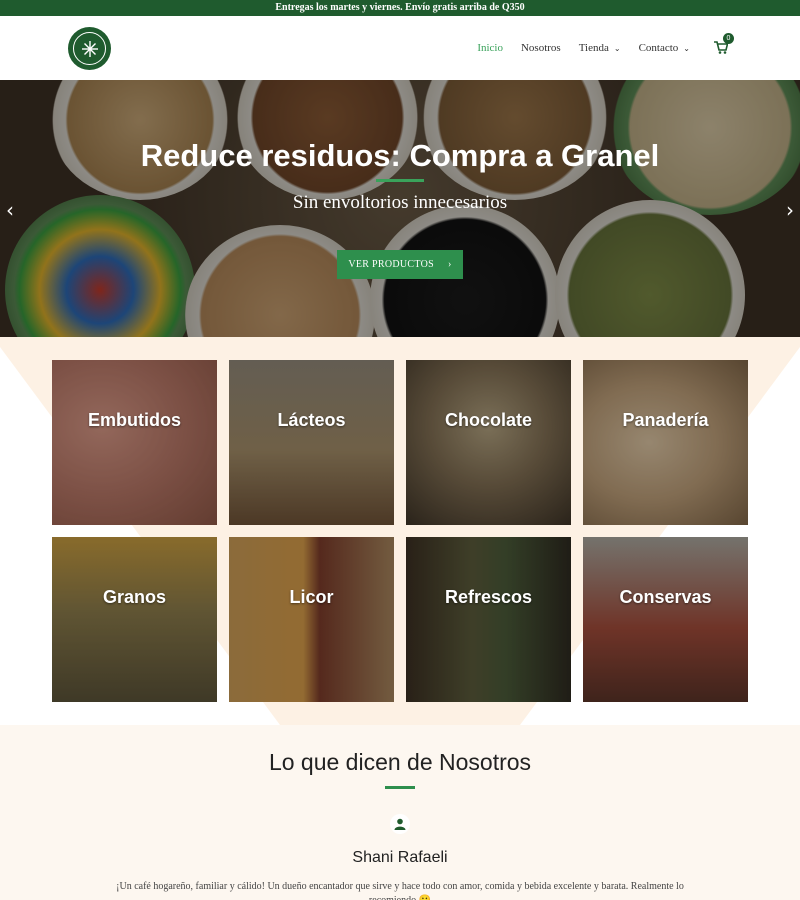 This screenshot has height=900, width=800. I want to click on category-label: Conservas, so click(665, 597).